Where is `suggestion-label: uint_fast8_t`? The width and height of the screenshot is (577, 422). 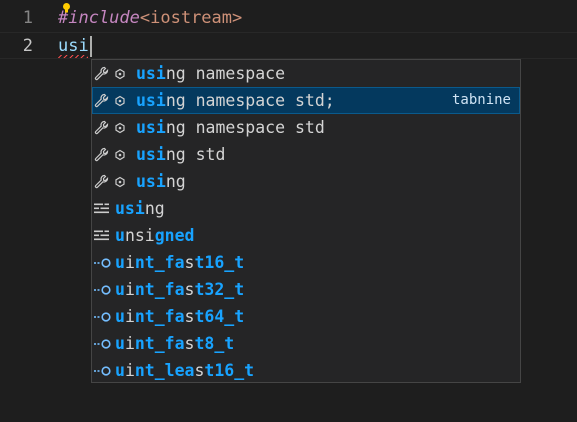 suggestion-label: uint_fast8_t is located at coordinates (174, 343).